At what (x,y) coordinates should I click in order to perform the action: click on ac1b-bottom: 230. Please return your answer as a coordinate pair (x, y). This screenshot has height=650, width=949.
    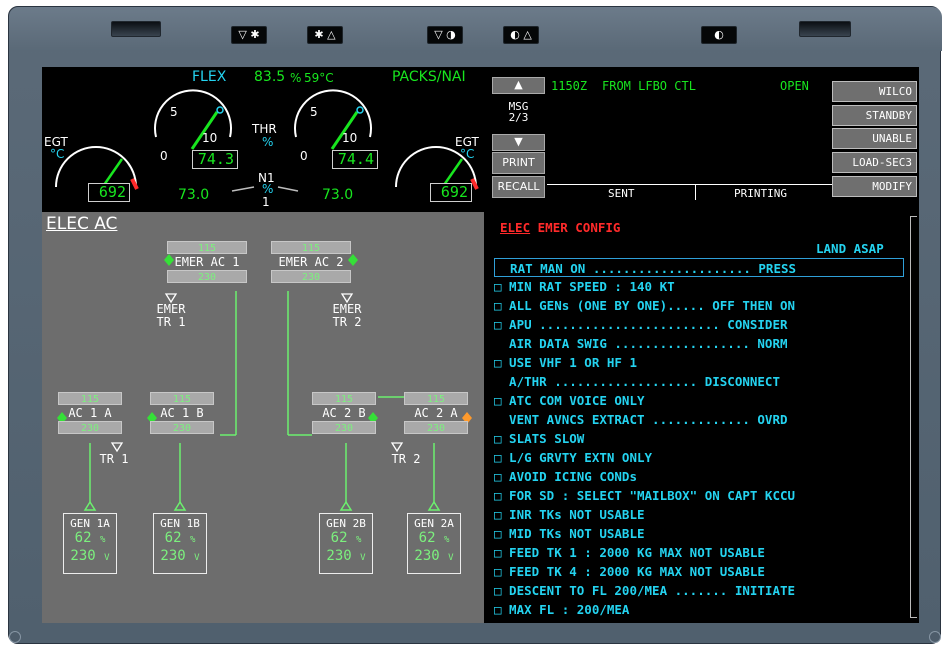
    Looking at the image, I should click on (182, 427).